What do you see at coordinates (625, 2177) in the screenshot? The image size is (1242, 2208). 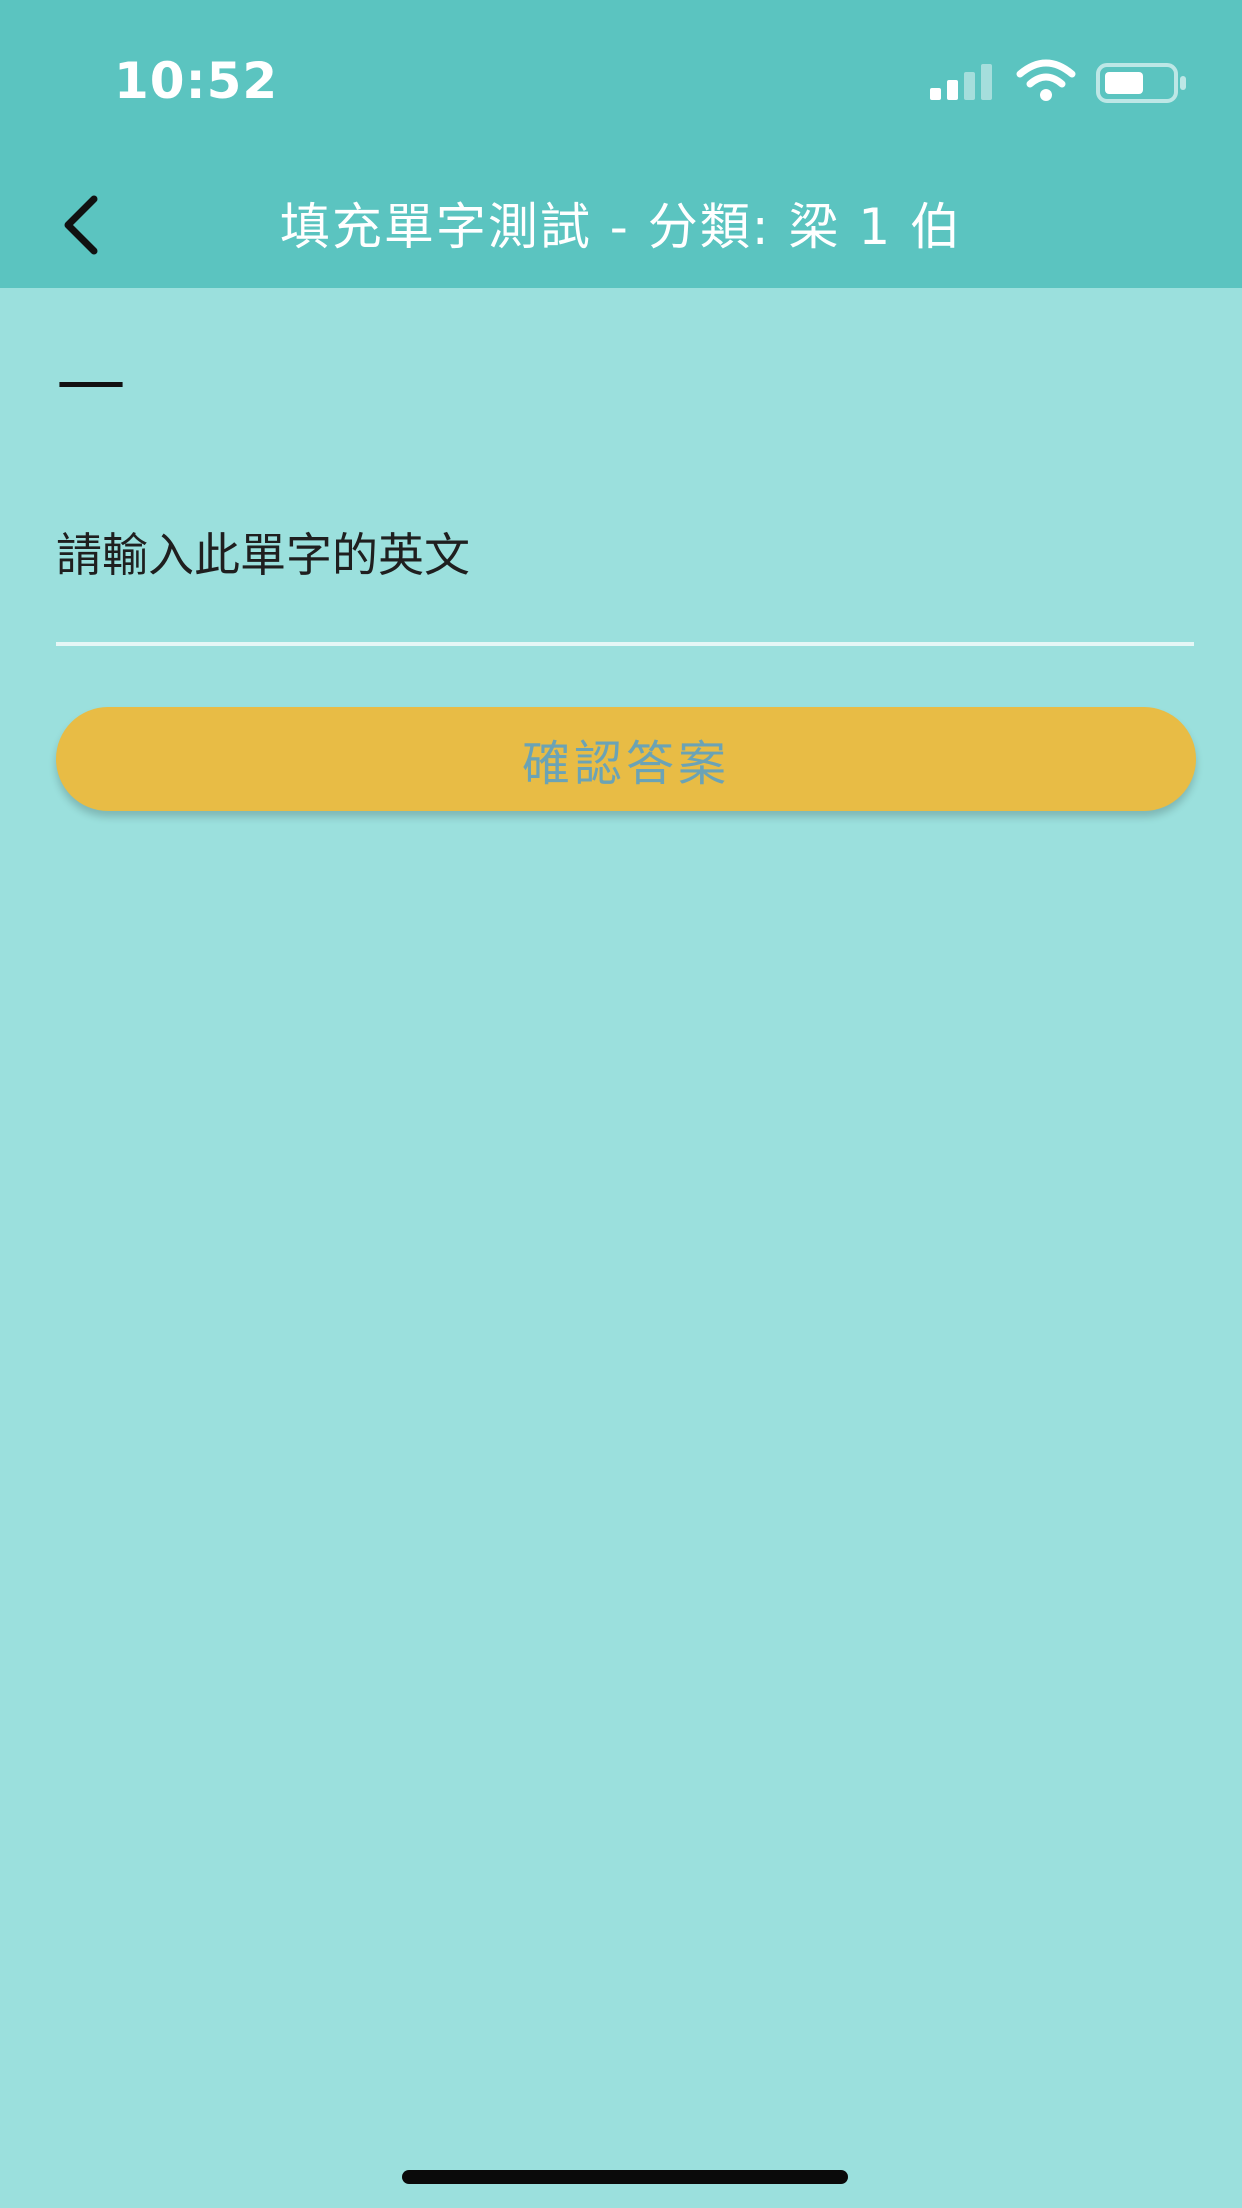 I see `home-indicator` at bounding box center [625, 2177].